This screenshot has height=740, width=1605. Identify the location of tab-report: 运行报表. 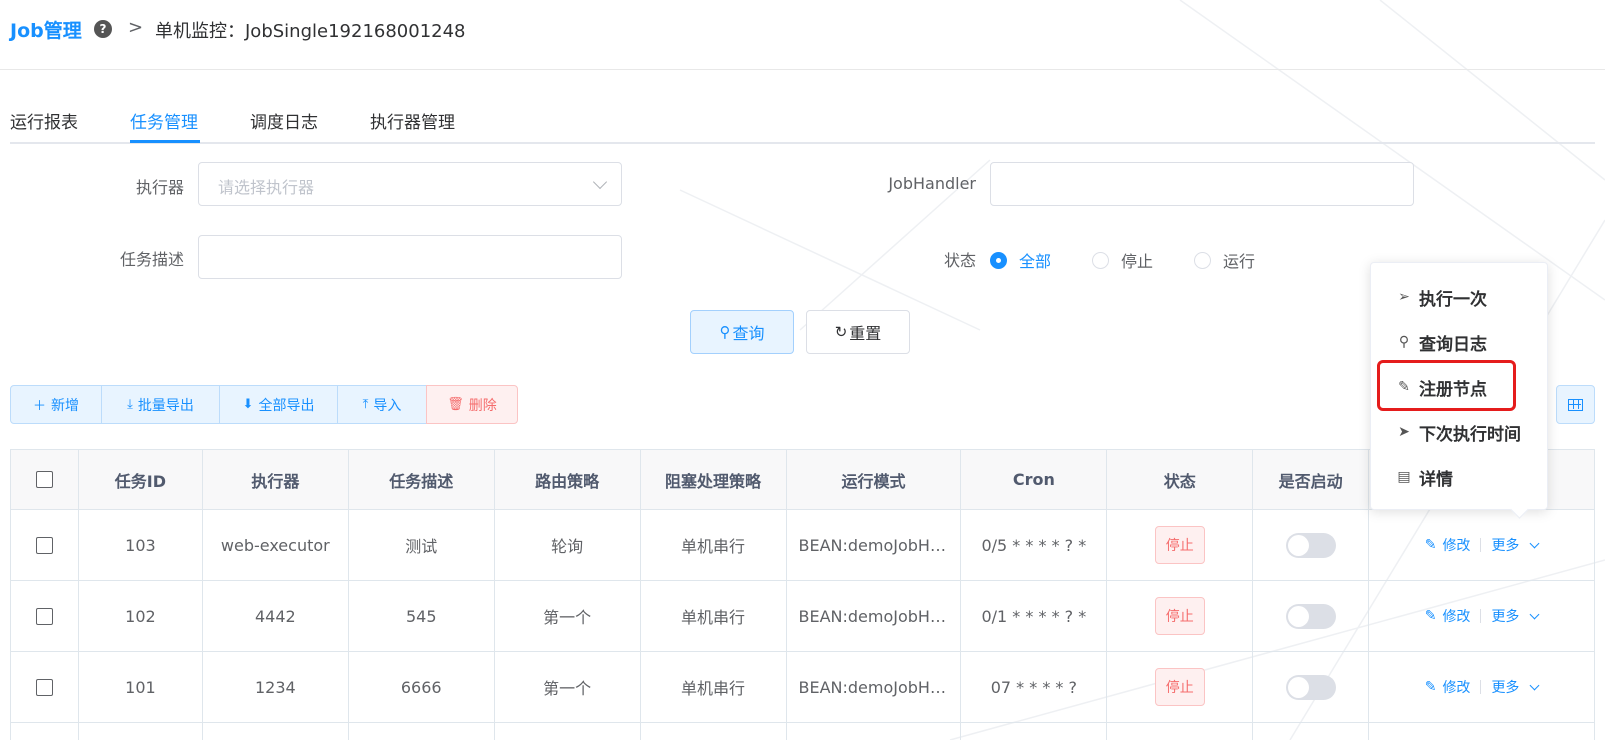
(44, 120).